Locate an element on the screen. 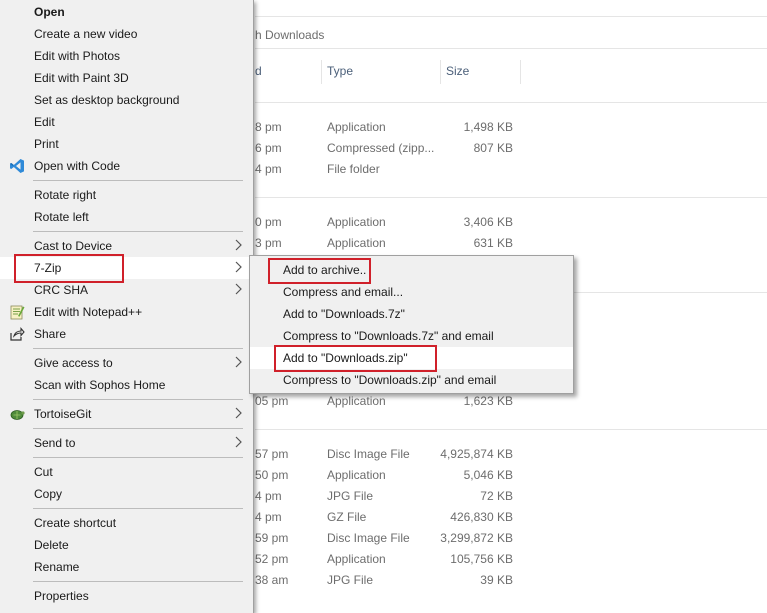 The height and width of the screenshot is (613, 767). menu-item-crc-sha: CRC SHA is located at coordinates (126, 290).